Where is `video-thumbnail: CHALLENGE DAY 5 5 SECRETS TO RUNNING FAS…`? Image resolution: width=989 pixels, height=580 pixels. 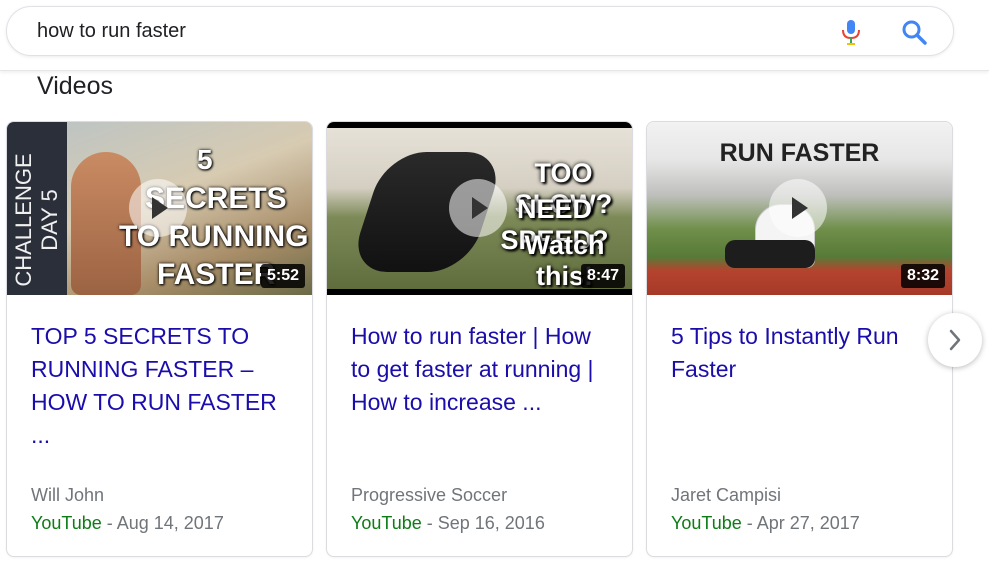 video-thumbnail: CHALLENGE DAY 5 5 SECRETS TO RUNNING FAS… is located at coordinates (159, 208).